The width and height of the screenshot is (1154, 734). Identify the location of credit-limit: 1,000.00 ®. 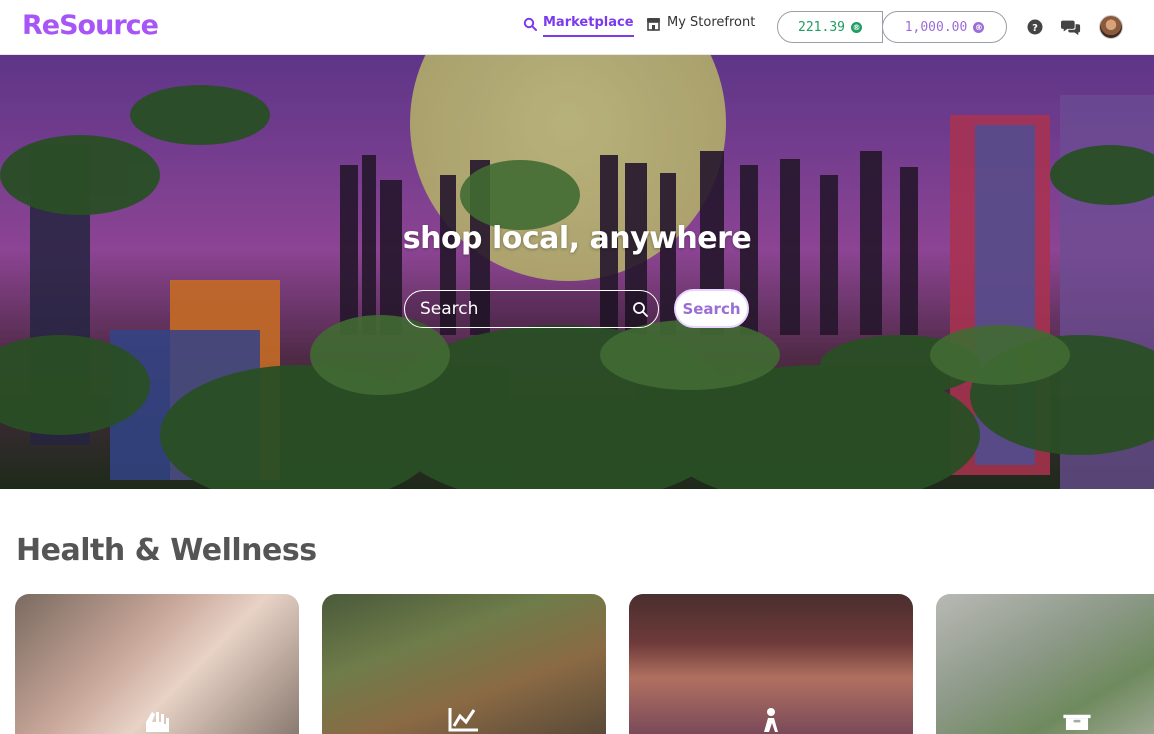
(944, 27).